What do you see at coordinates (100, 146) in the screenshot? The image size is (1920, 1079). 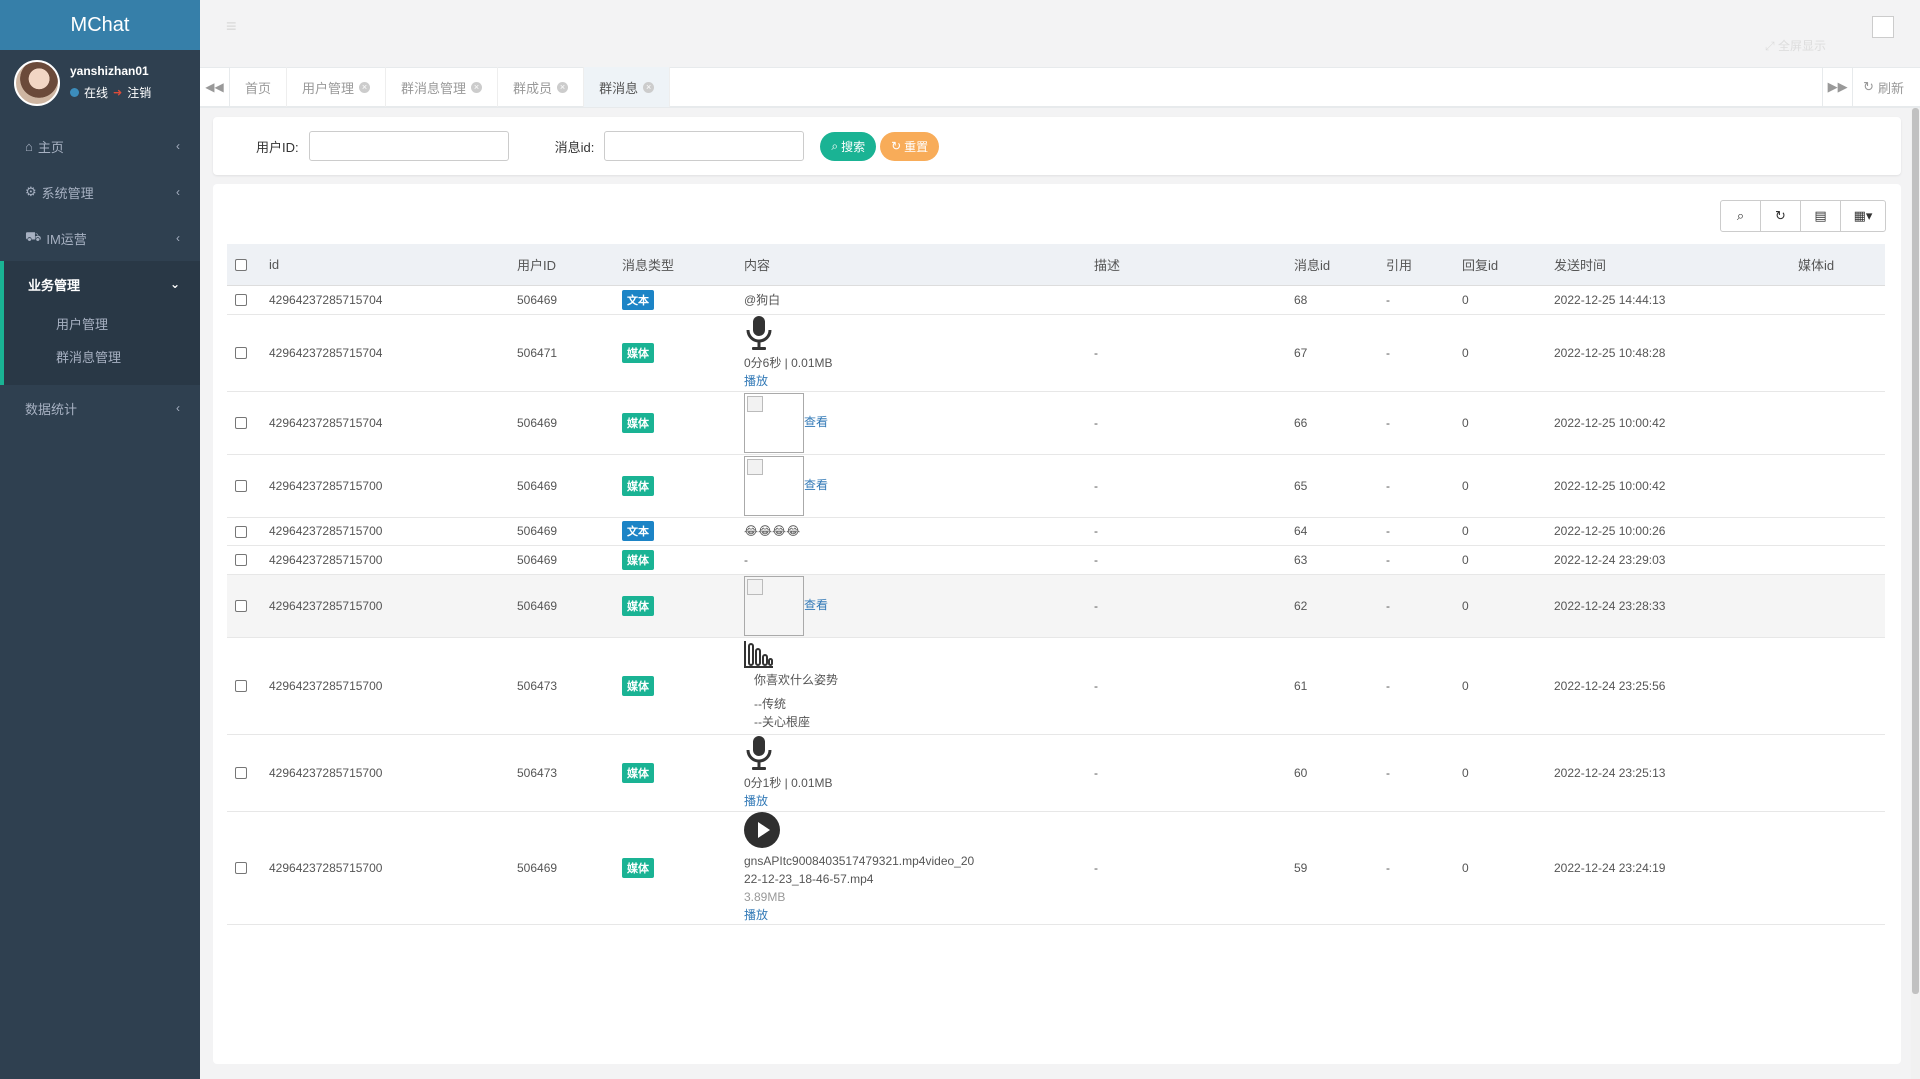 I see `sidebar-item-home: ⌂ 主页 ‹` at bounding box center [100, 146].